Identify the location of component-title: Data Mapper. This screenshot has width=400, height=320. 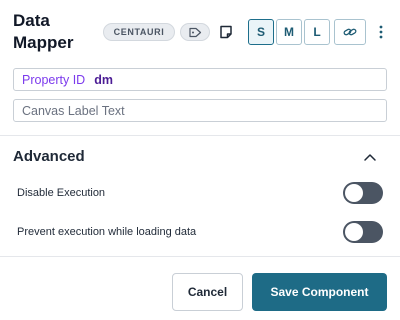
(43, 31).